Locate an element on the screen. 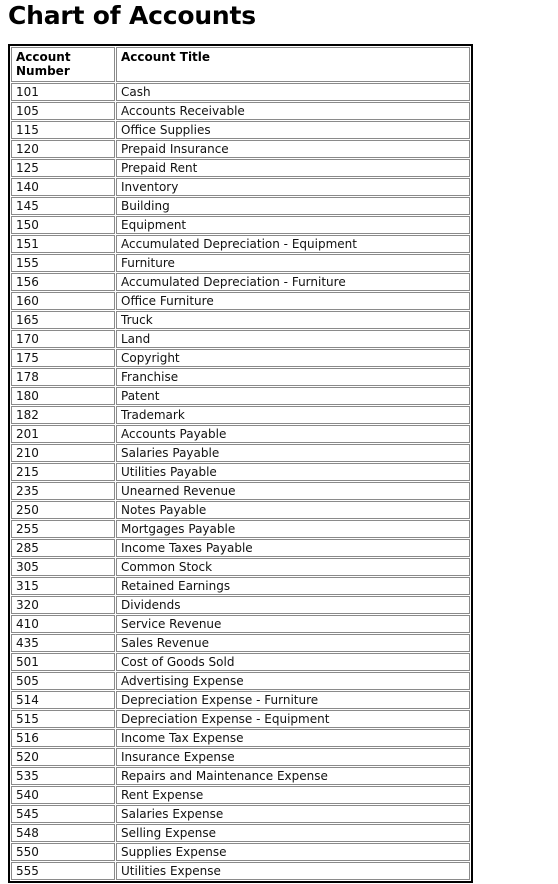 Image resolution: width=558 pixels, height=884 pixels. table-row: 101 Cash is located at coordinates (240, 91).